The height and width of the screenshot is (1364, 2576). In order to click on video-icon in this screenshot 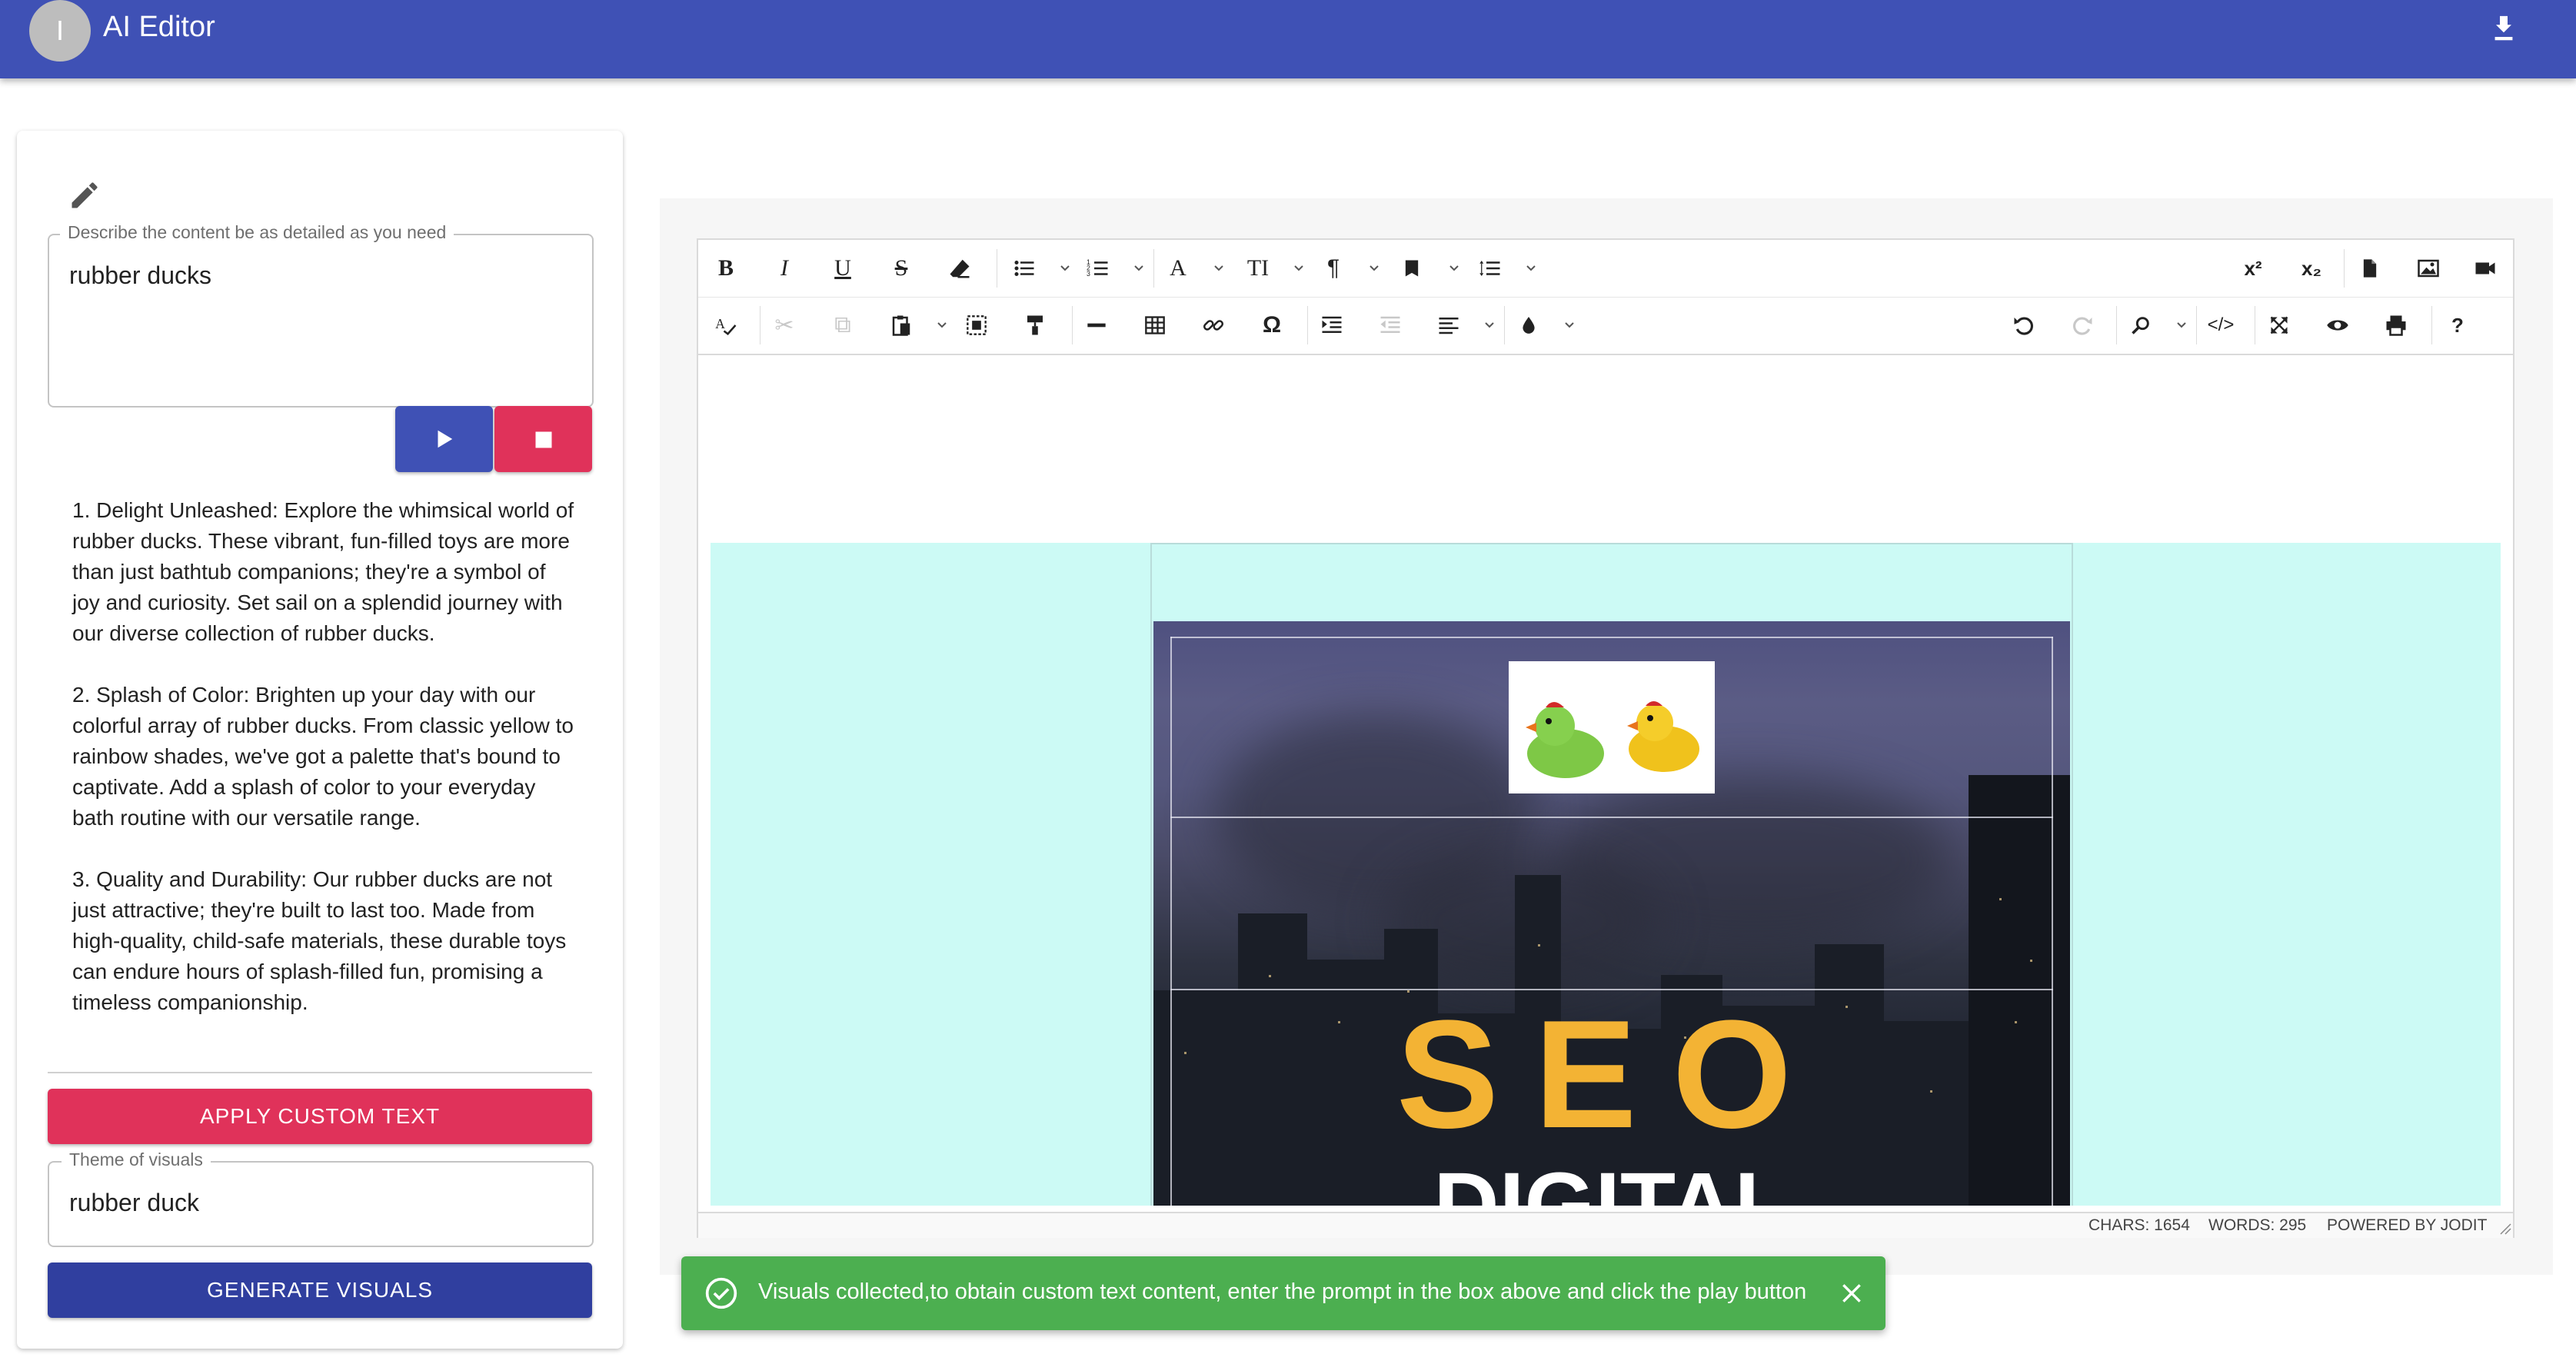, I will do `click(2485, 268)`.